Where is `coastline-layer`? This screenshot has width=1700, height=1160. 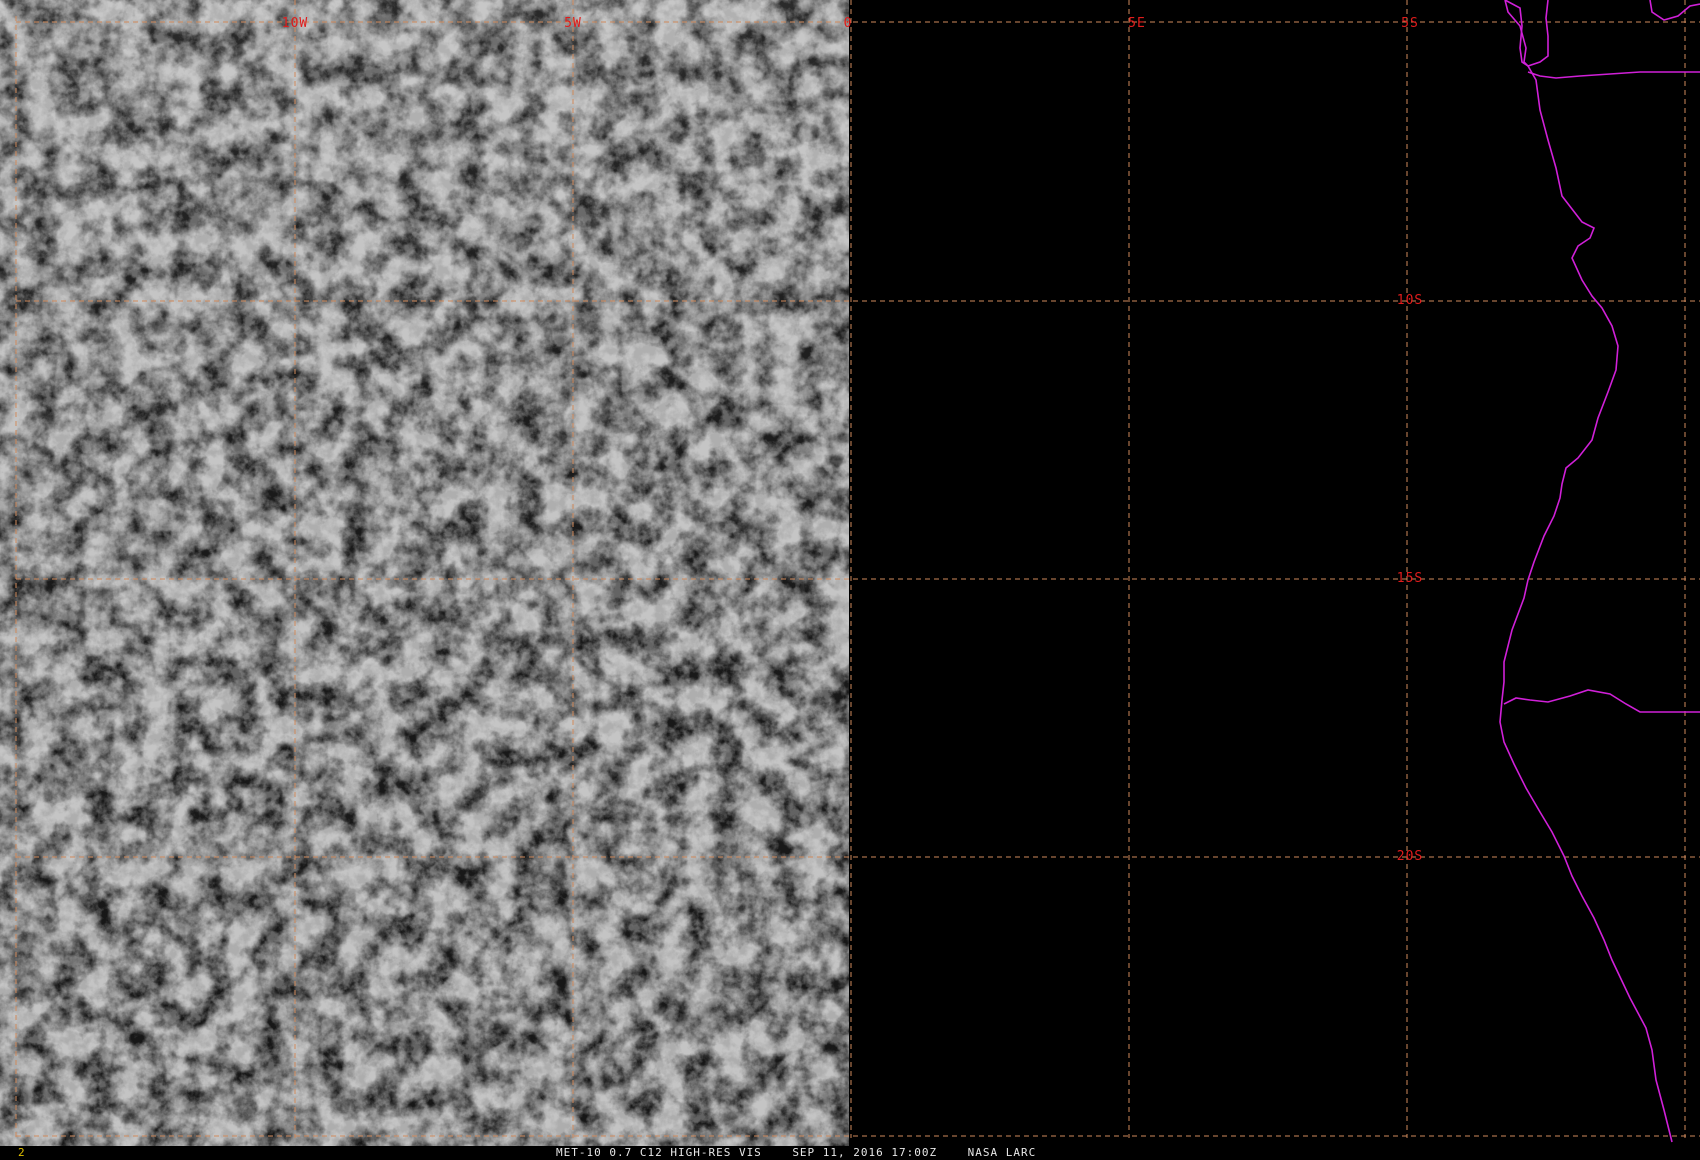
coastline-layer is located at coordinates (1599, 571).